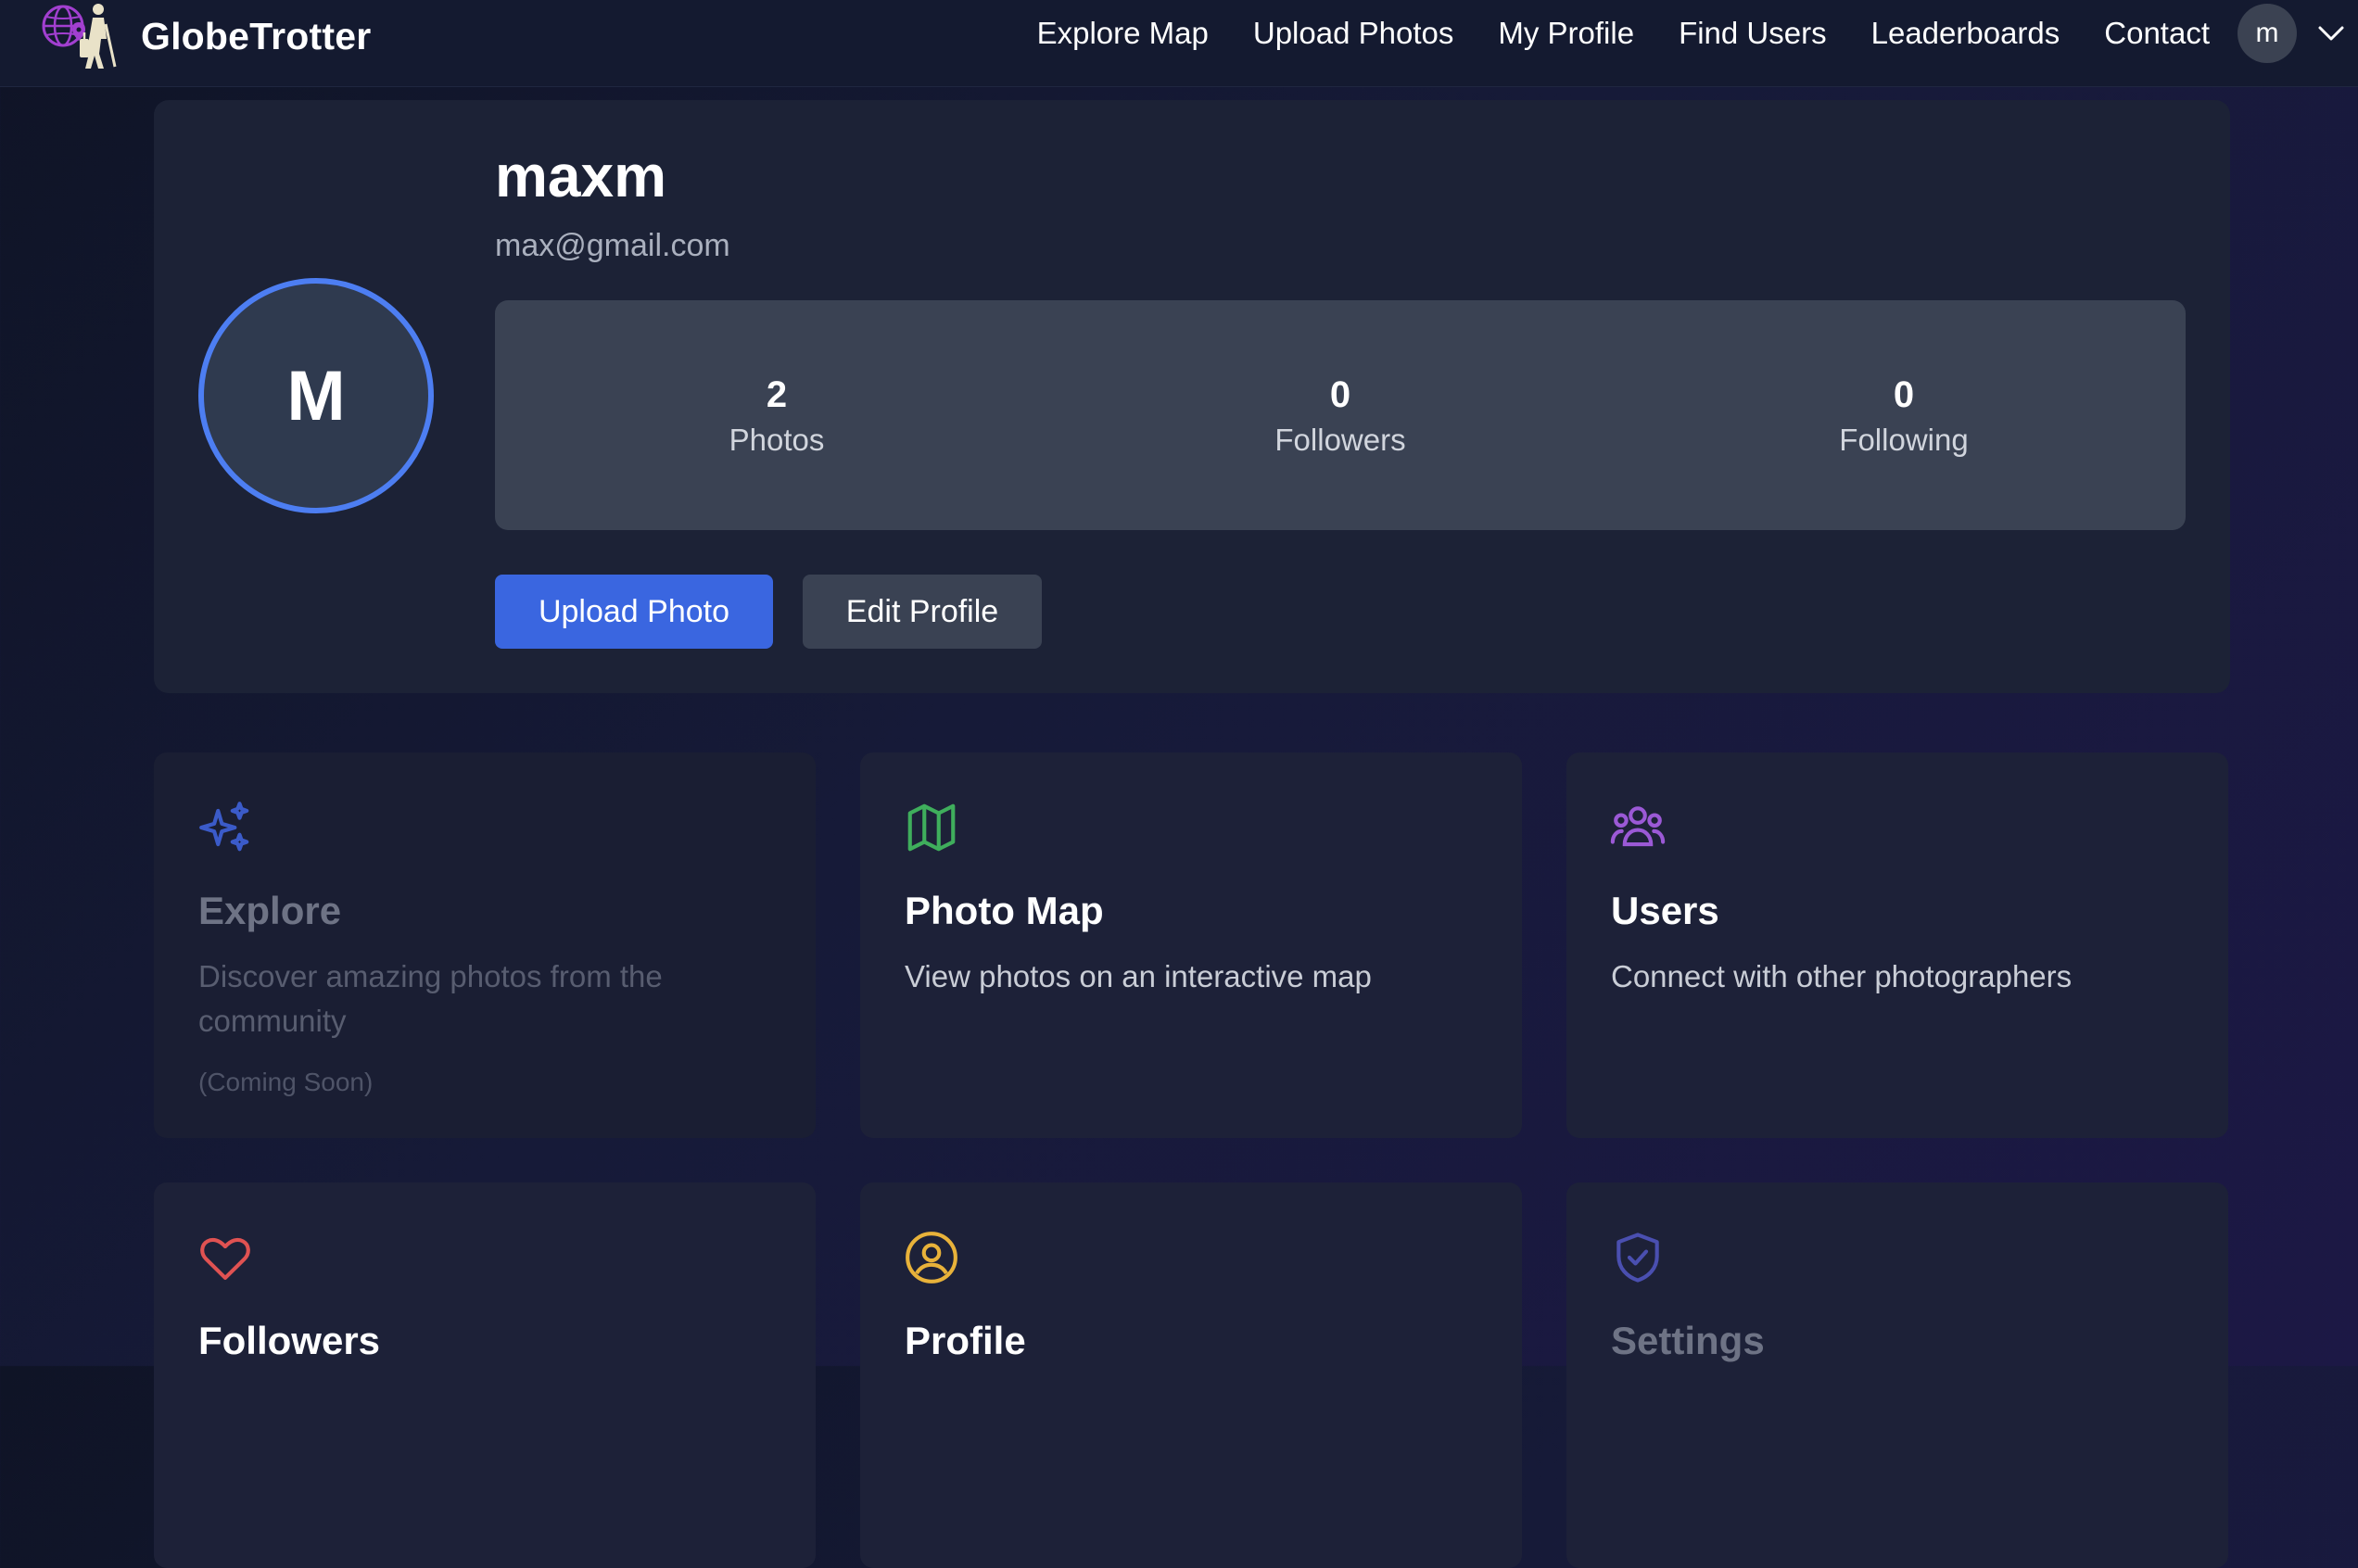 Image resolution: width=2358 pixels, height=1568 pixels. Describe the element at coordinates (1123, 33) in the screenshot. I see `nav-link-explore-map: Explore Map` at that location.